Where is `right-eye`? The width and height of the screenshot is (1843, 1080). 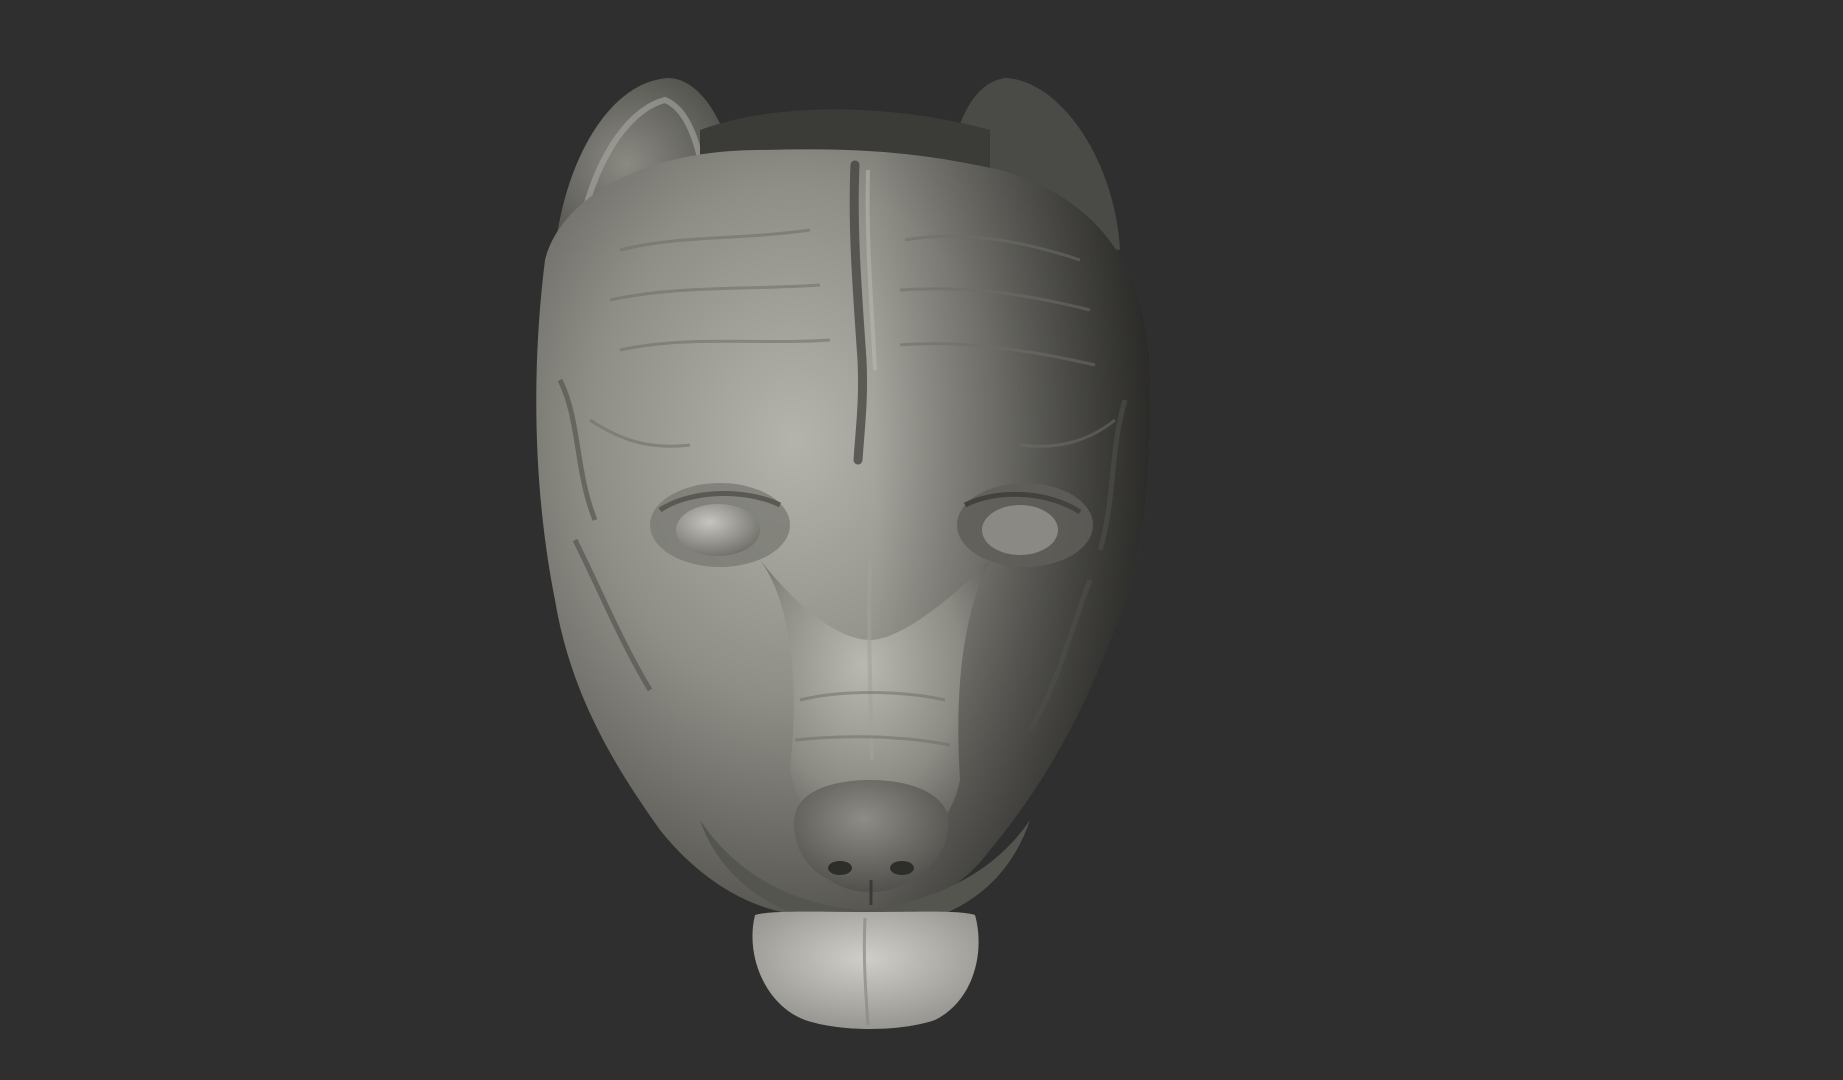 right-eye is located at coordinates (1020, 530).